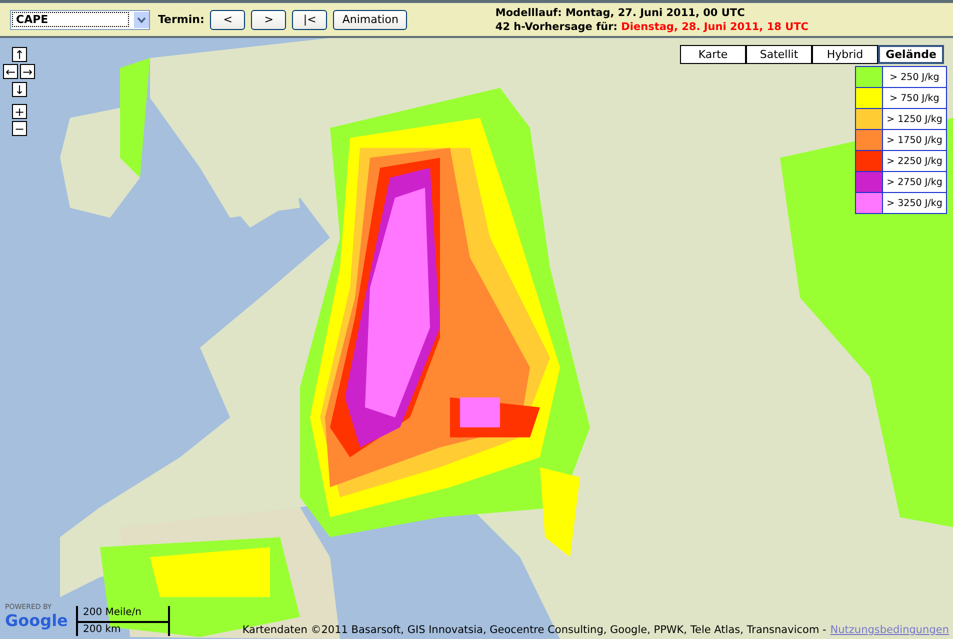  What do you see at coordinates (620, 13) in the screenshot?
I see `model-run-text: Modelllauf: Montag, 27. Juni 2011, 00 UTC` at bounding box center [620, 13].